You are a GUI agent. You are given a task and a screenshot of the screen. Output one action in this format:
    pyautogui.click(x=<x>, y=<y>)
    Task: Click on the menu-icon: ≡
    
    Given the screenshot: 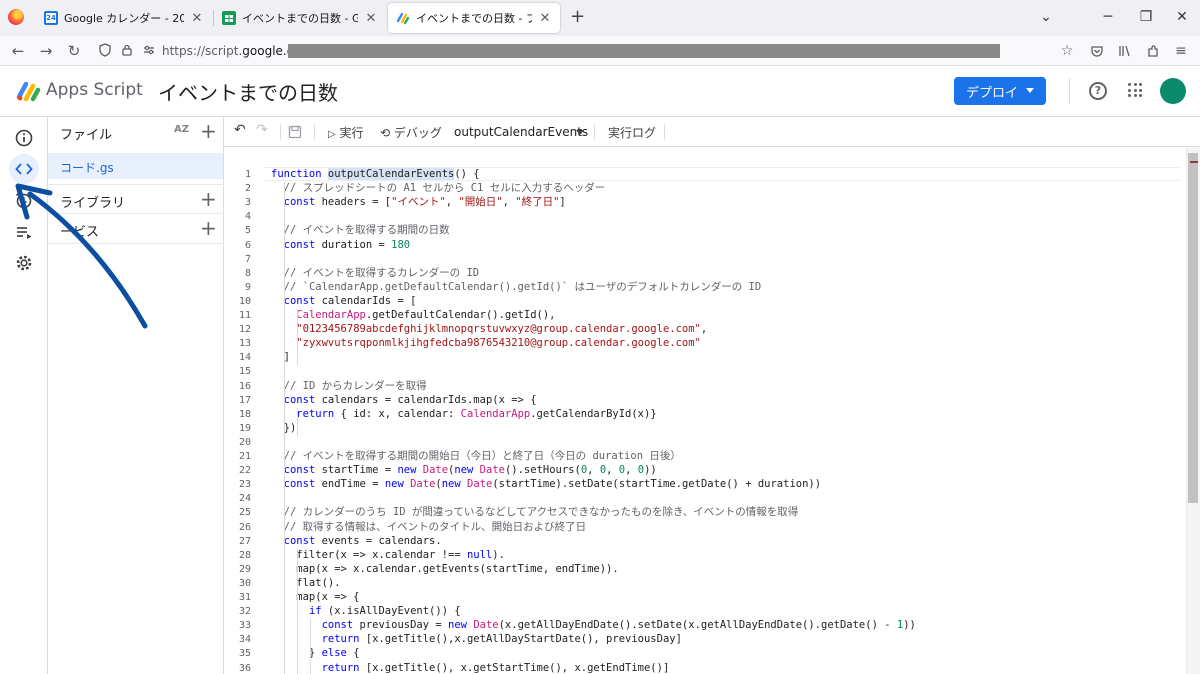 What is the action you would take?
    pyautogui.click(x=1181, y=51)
    